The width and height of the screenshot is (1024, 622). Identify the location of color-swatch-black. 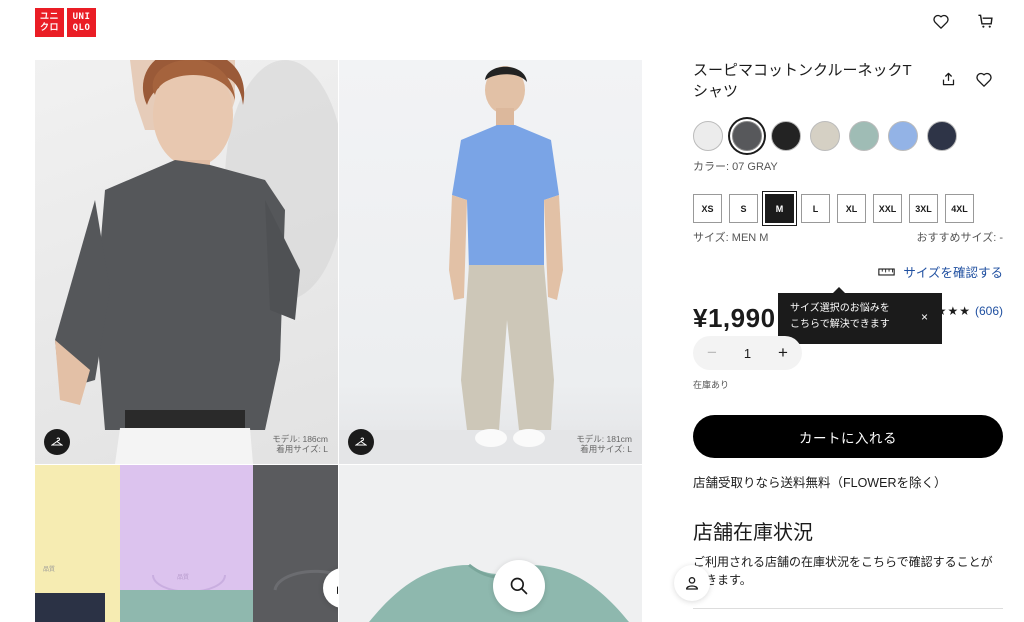
(786, 136).